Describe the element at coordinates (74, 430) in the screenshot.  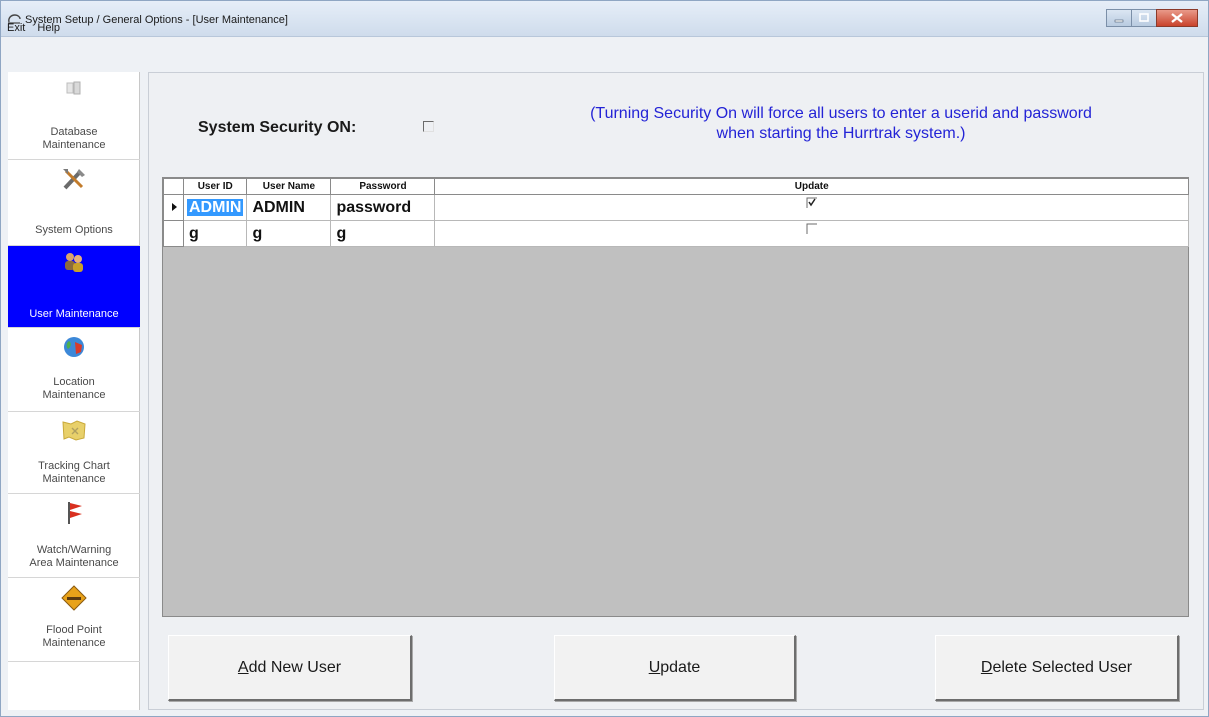
I see `map-icon` at that location.